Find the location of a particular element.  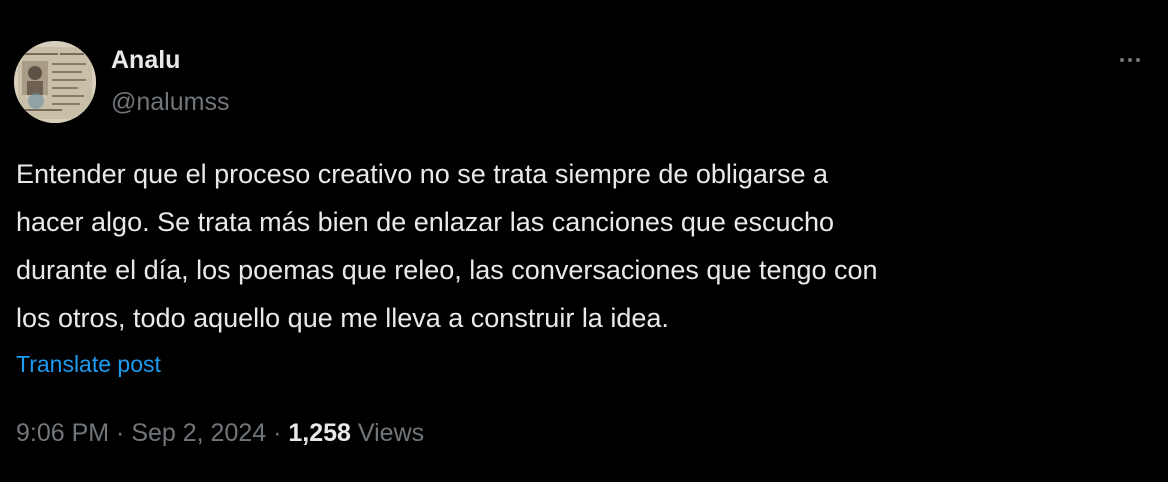

tweet-meta: 9:06 PM · Sep 2, 2024 · 1,258 Views is located at coordinates (220, 433).